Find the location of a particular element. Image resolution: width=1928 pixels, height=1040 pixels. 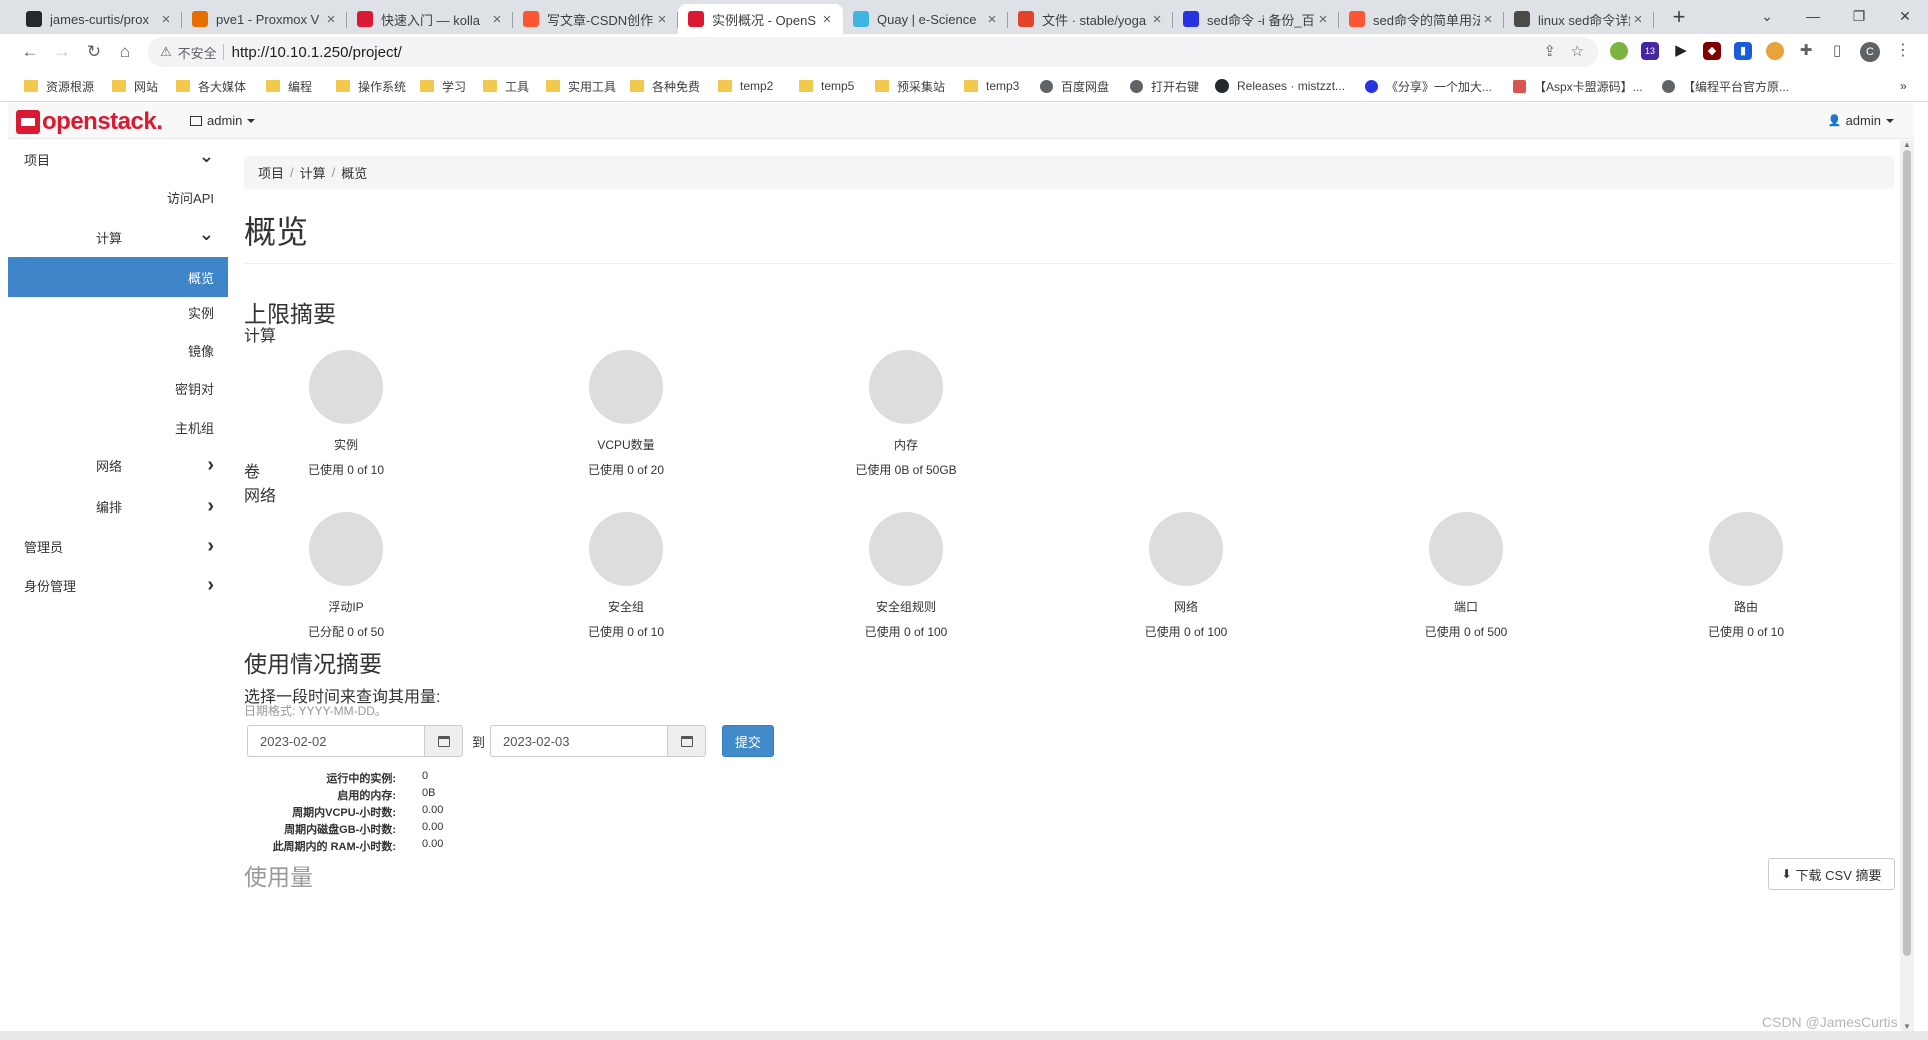

back-icon: ← is located at coordinates (30, 52).